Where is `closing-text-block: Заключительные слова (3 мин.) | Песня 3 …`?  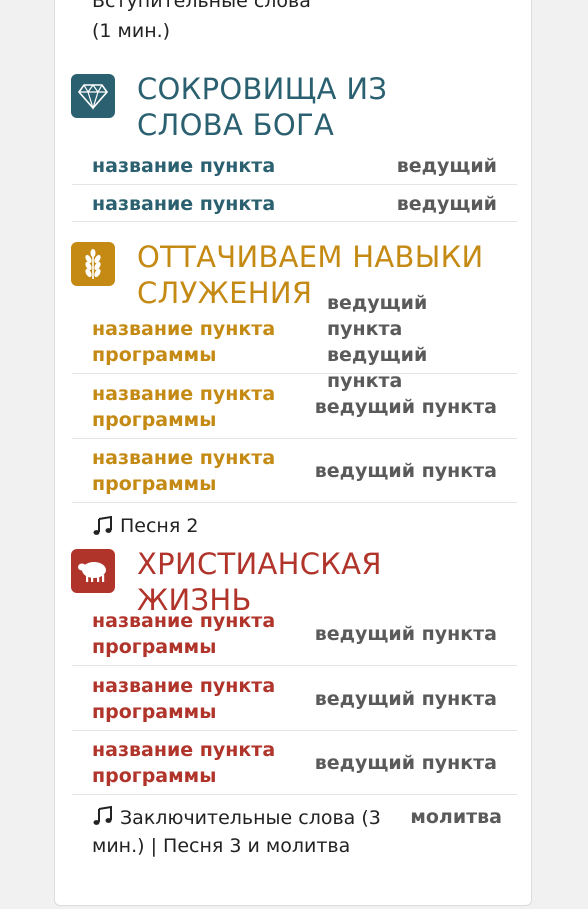 closing-text-block: Заключительные слова (3 мин.) | Песня 3 … is located at coordinates (237, 832).